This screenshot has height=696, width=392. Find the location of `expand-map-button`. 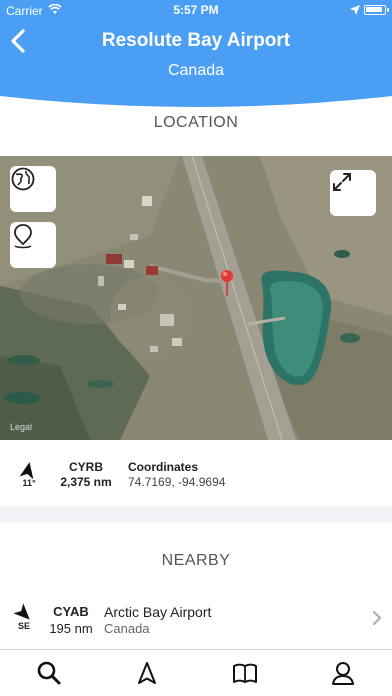

expand-map-button is located at coordinates (353, 193).